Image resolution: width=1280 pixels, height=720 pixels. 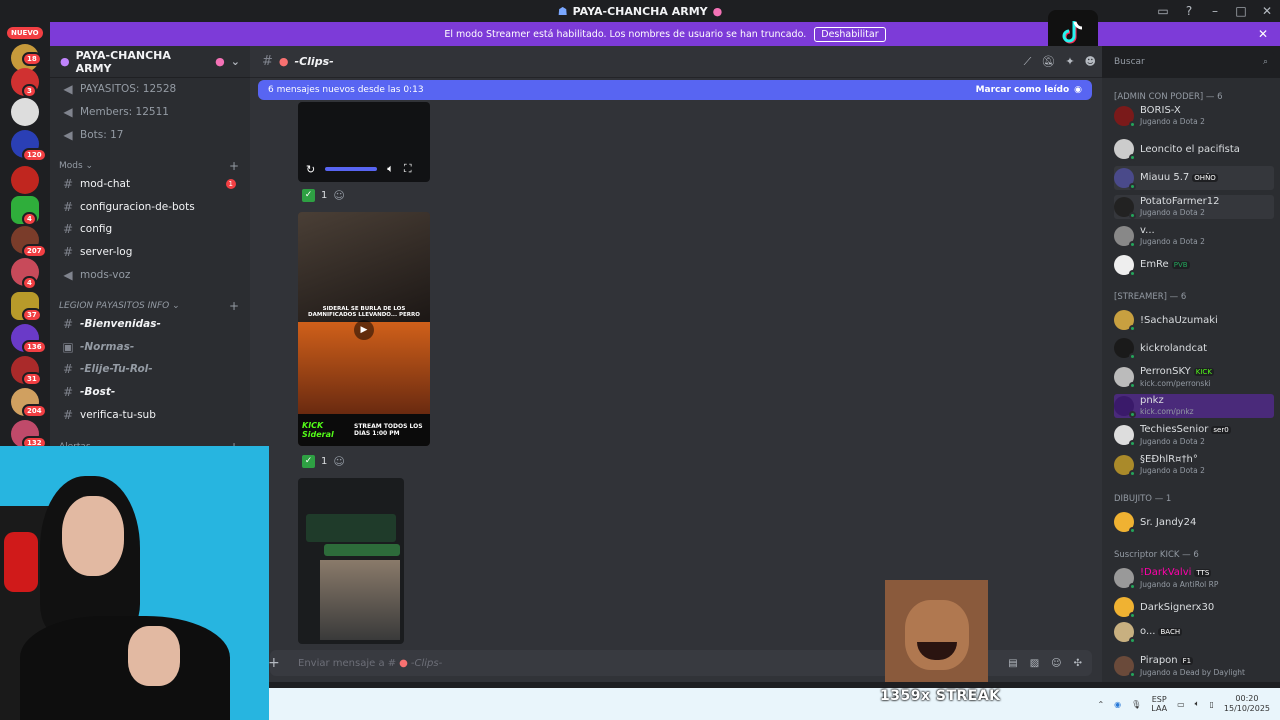 I want to click on member-item: kickrolandcat, so click(x=1194, y=348).